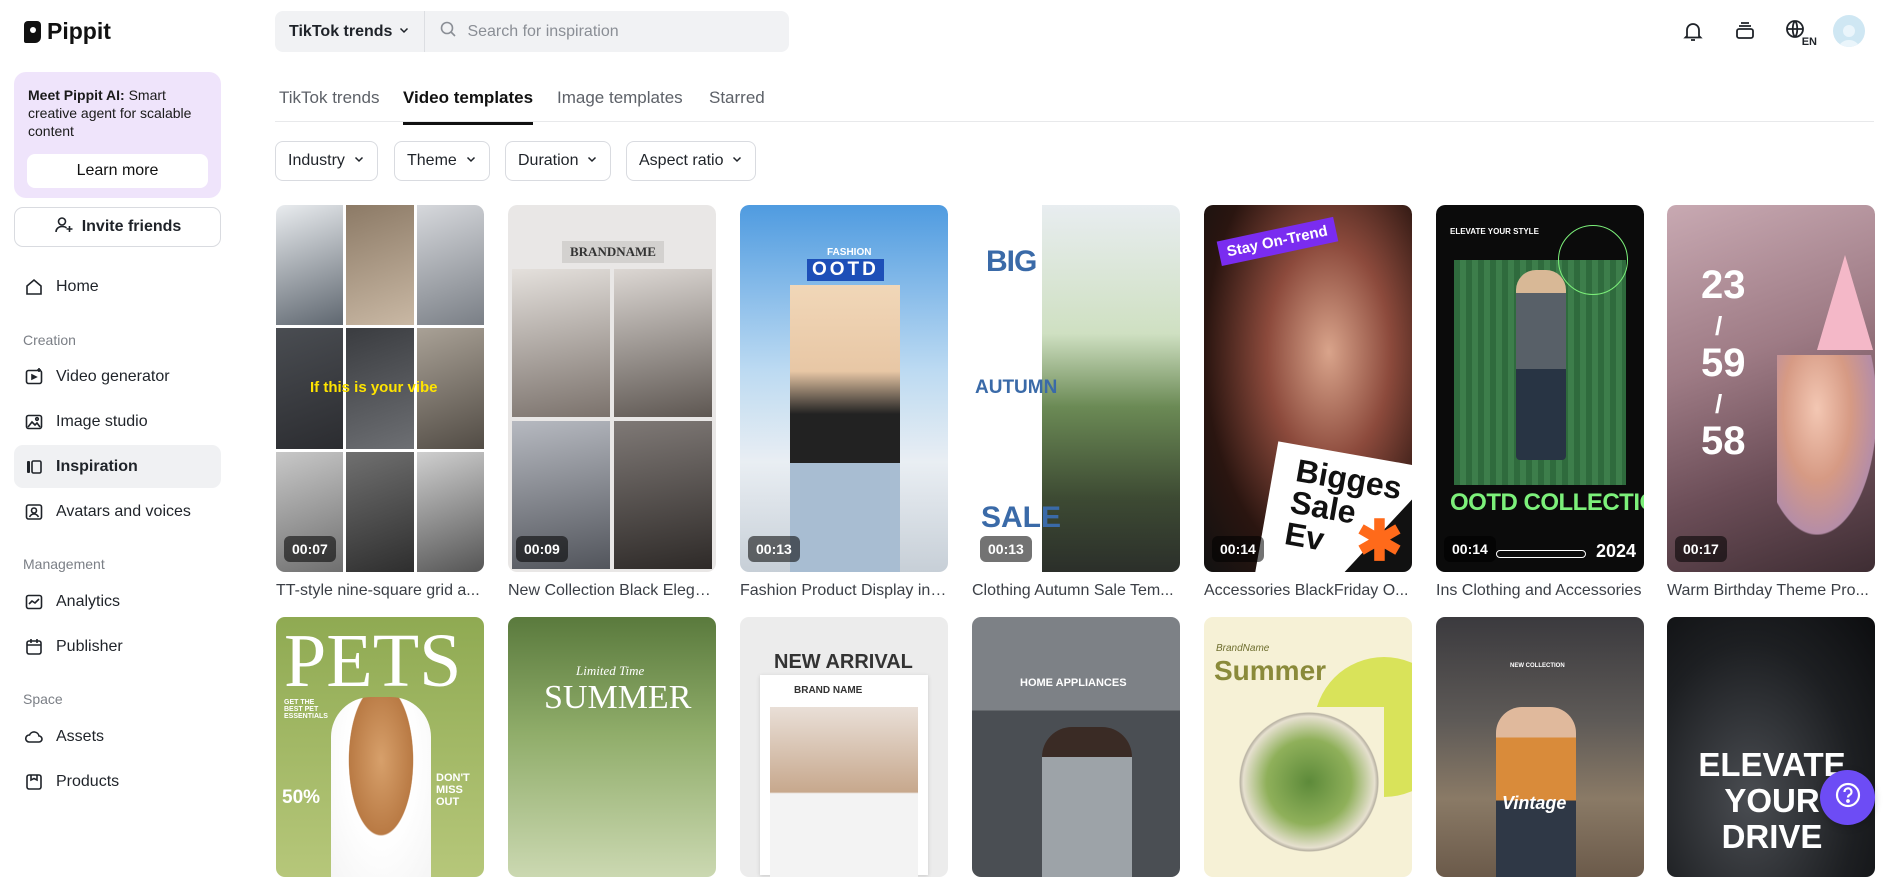 This screenshot has width=1889, height=877. I want to click on home-icon, so click(34, 287).